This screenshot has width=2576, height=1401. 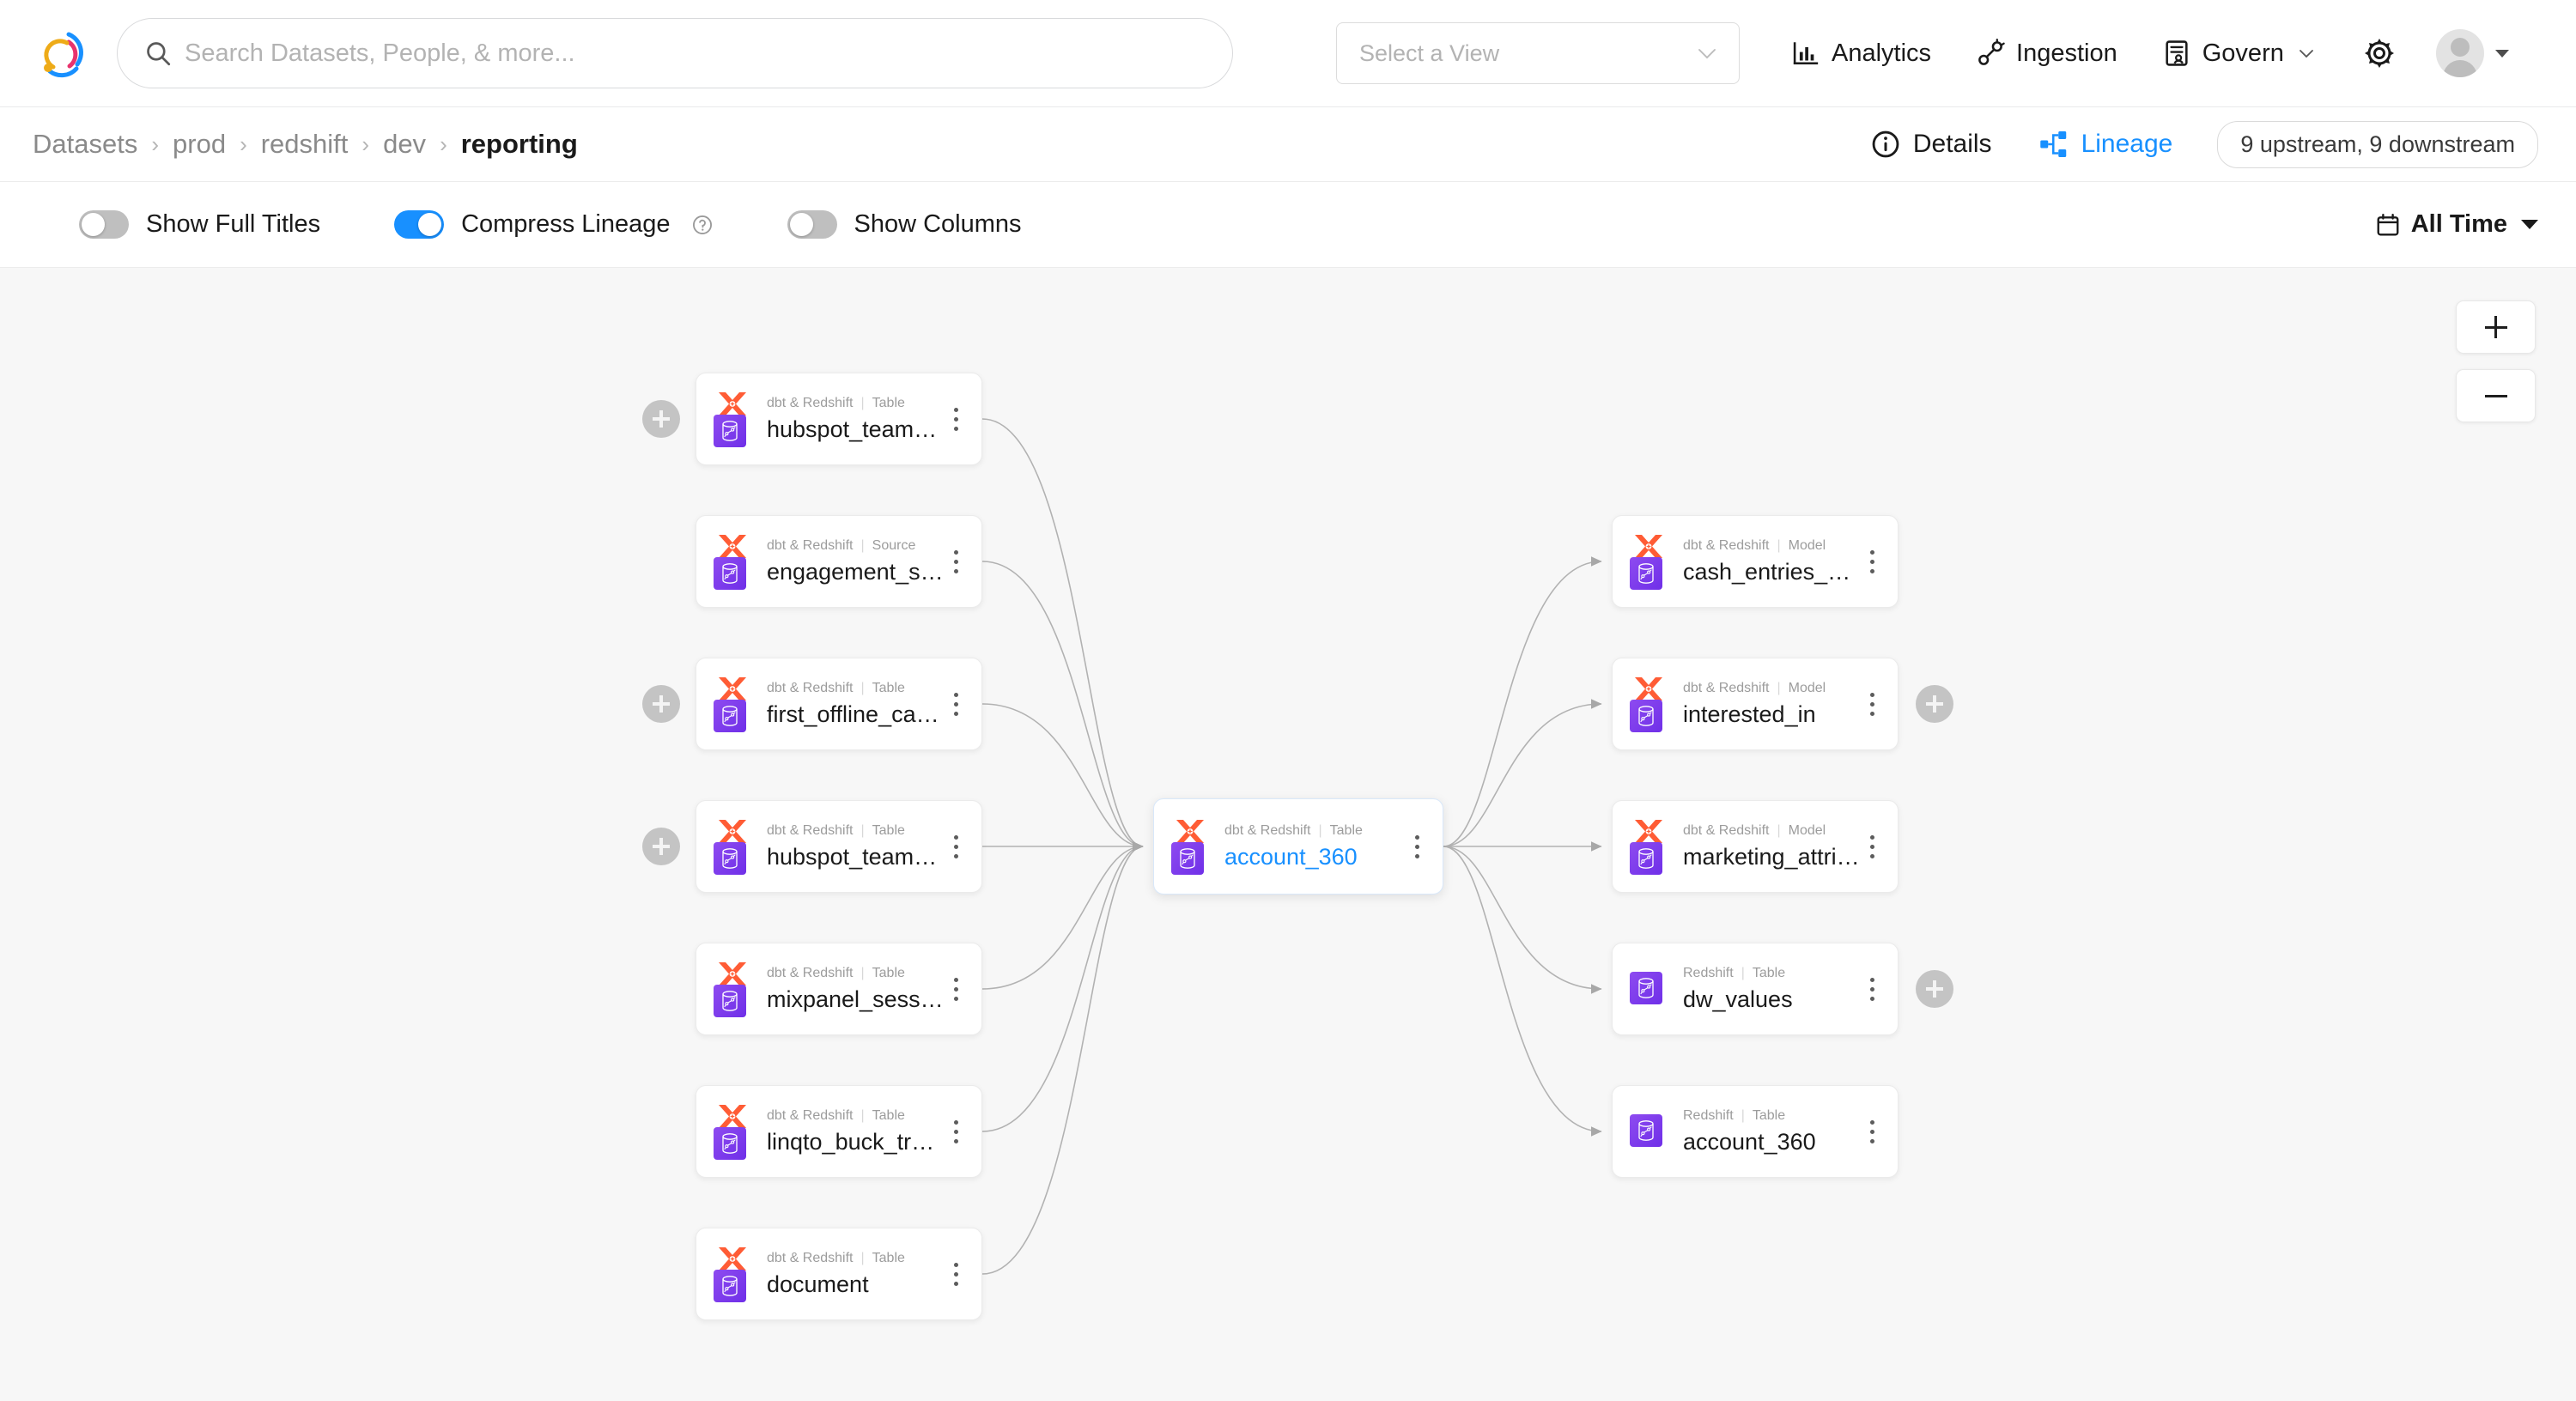 What do you see at coordinates (61, 53) in the screenshot?
I see `datahub-logo-icon` at bounding box center [61, 53].